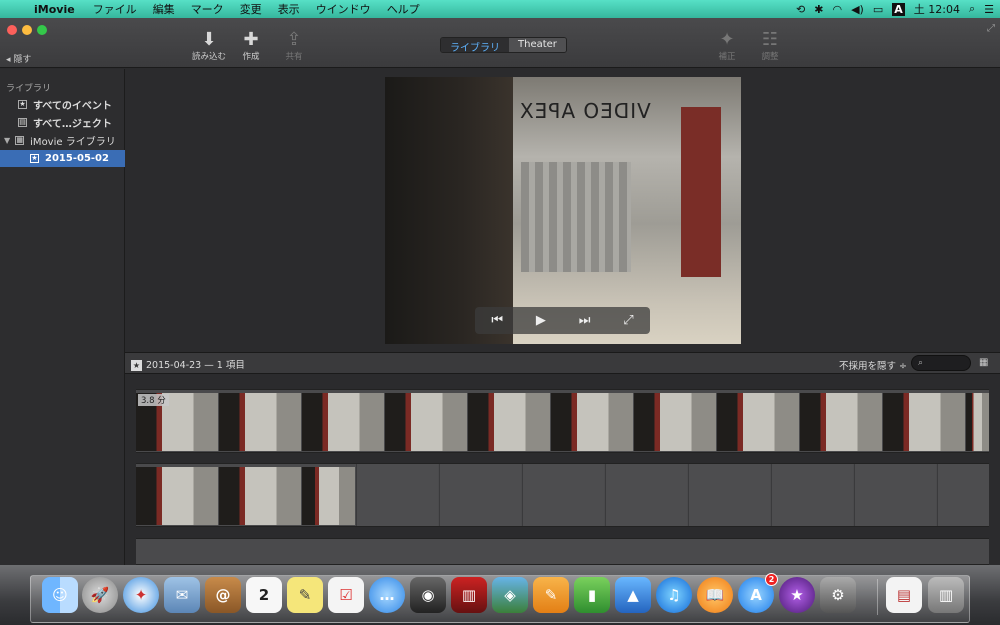 Image resolution: width=1000 pixels, height=625 pixels. What do you see at coordinates (289, 9) in the screenshot?
I see `menu-view: 表示` at bounding box center [289, 9].